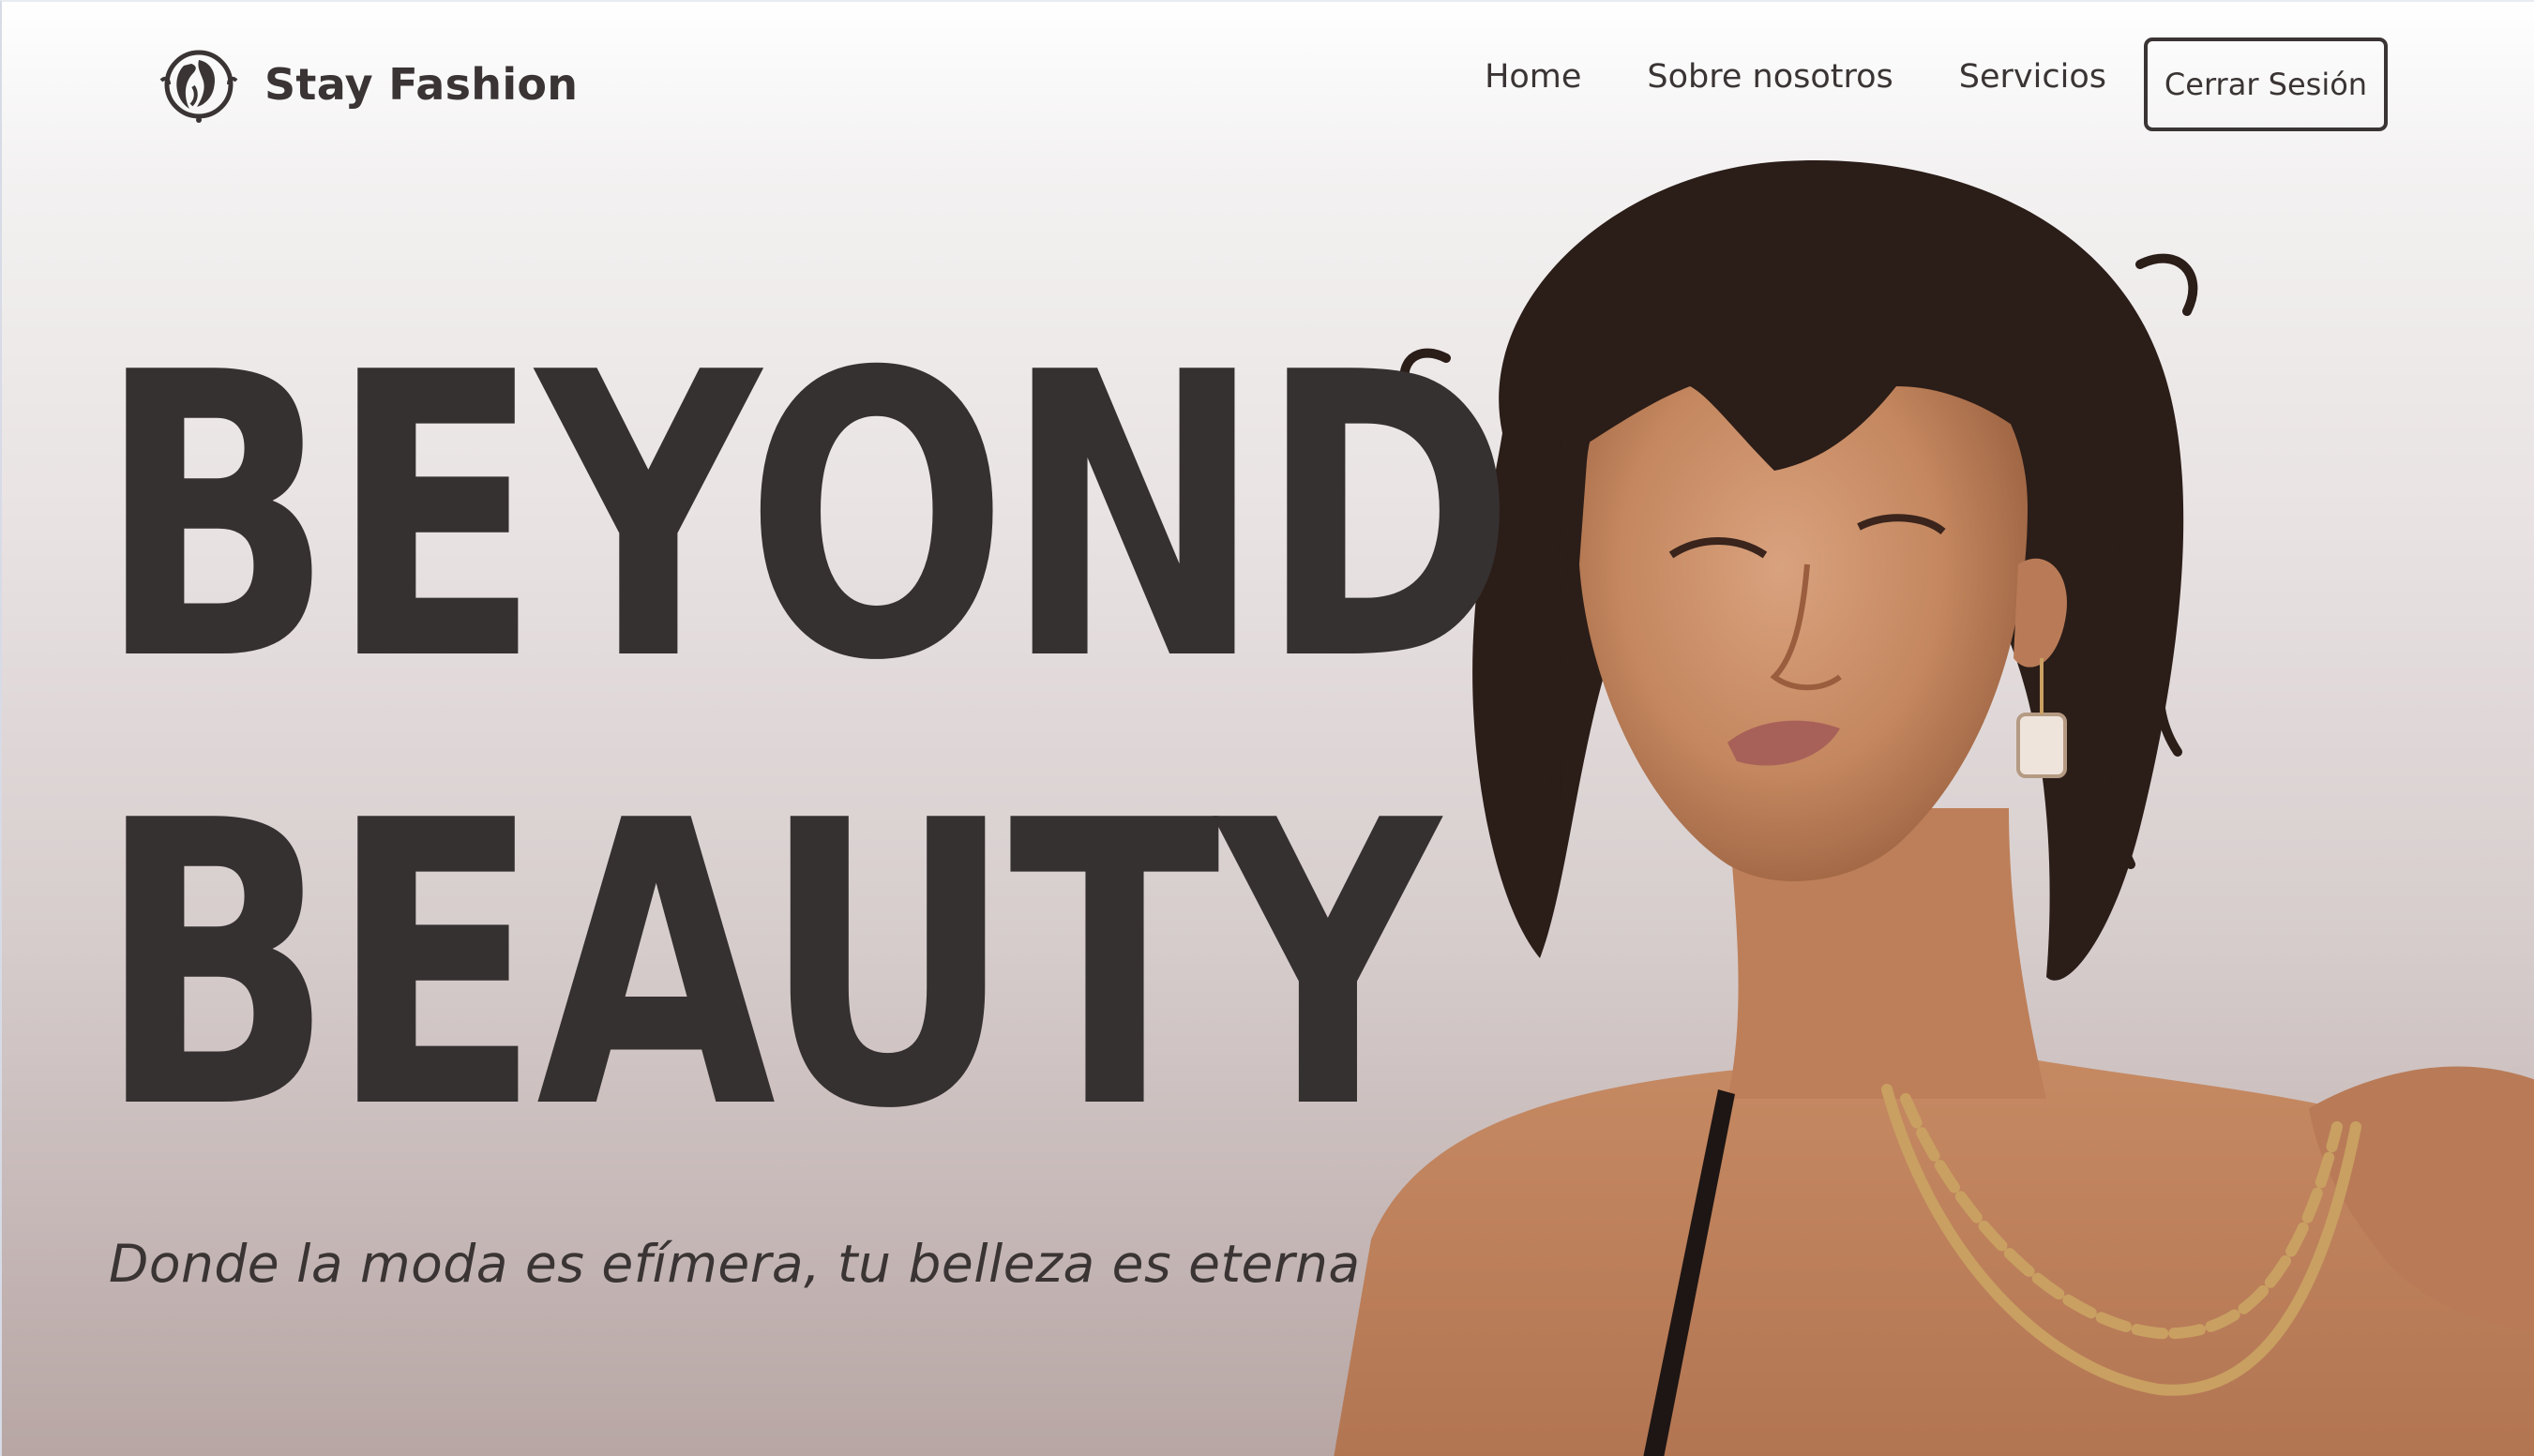  I want to click on nav-about-link: Sobre nosotros, so click(1770, 77).